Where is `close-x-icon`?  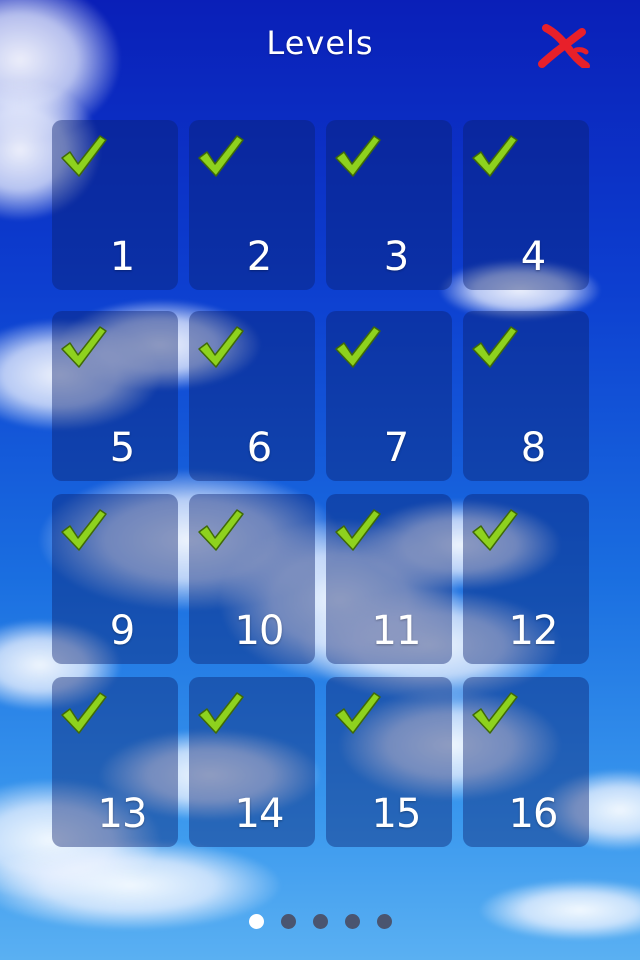 close-x-icon is located at coordinates (564, 47).